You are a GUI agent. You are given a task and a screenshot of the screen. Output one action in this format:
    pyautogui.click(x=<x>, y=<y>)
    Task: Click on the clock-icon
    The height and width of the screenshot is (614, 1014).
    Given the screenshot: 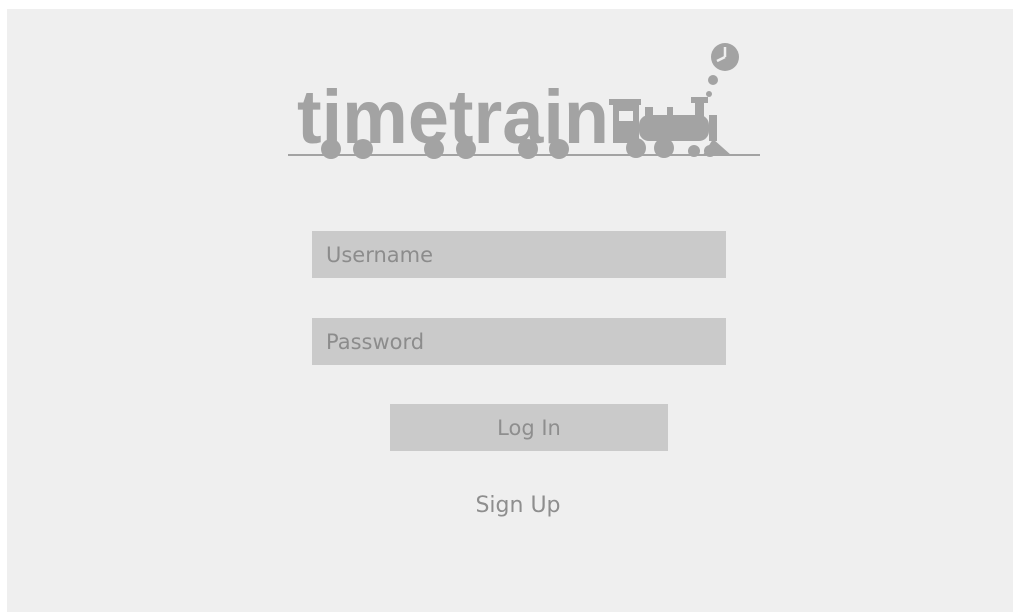 What is the action you would take?
    pyautogui.click(x=722, y=70)
    